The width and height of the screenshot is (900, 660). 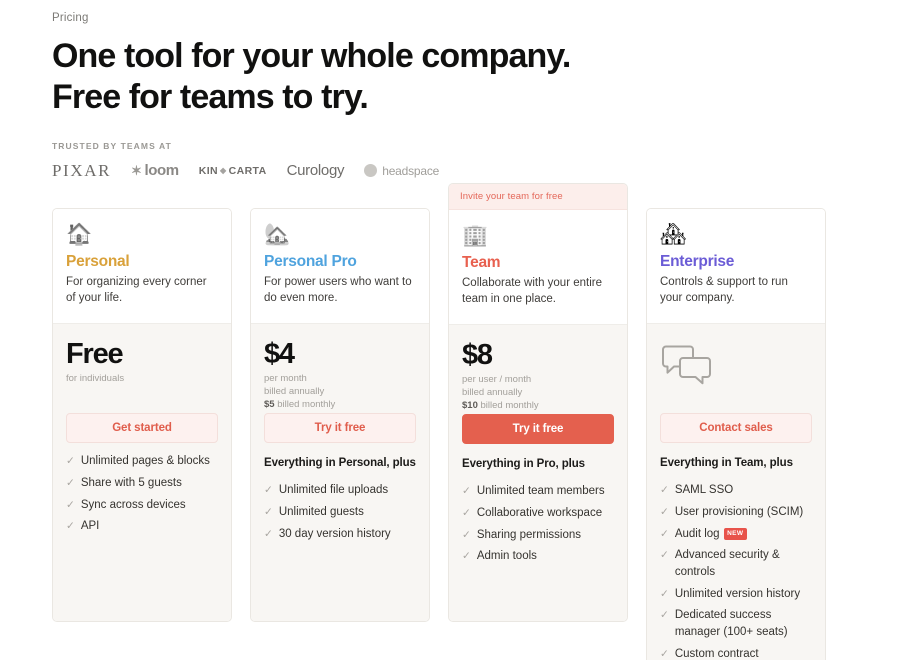 I want to click on feature-label: 30 day version history, so click(x=334, y=533).